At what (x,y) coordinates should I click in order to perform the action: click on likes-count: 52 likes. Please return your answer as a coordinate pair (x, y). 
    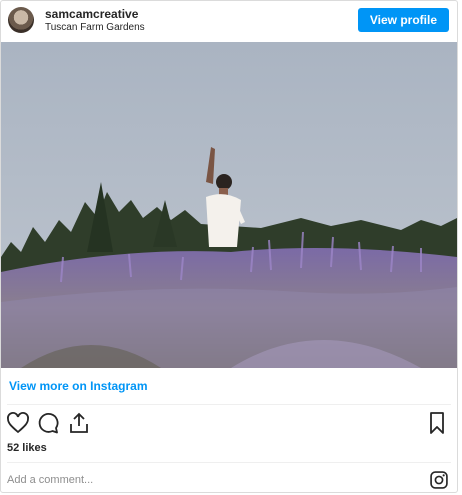
    Looking at the image, I should click on (27, 448).